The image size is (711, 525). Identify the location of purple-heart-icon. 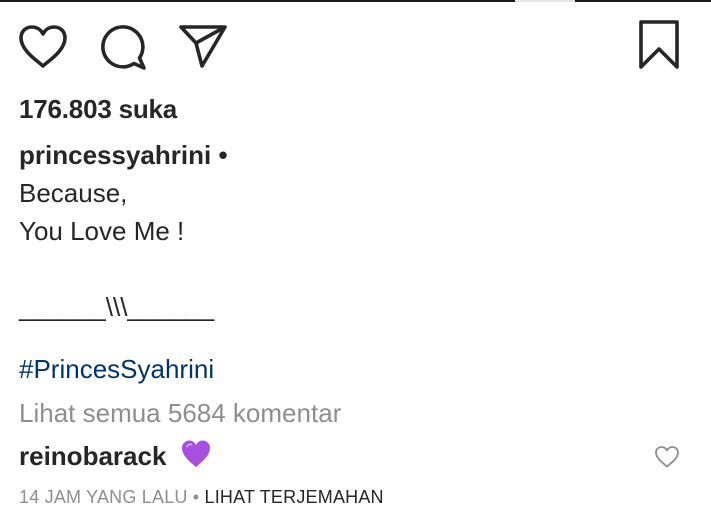
(195, 453).